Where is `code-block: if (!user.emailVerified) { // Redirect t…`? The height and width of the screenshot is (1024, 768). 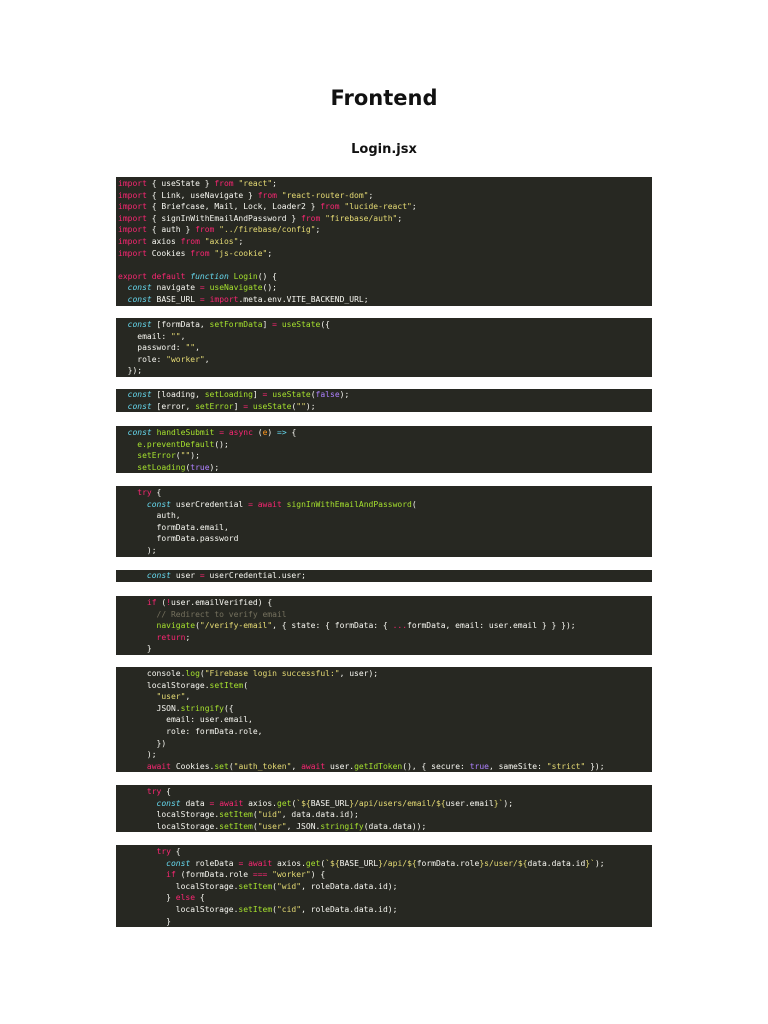 code-block: if (!user.emailVerified) { // Redirect t… is located at coordinates (384, 625).